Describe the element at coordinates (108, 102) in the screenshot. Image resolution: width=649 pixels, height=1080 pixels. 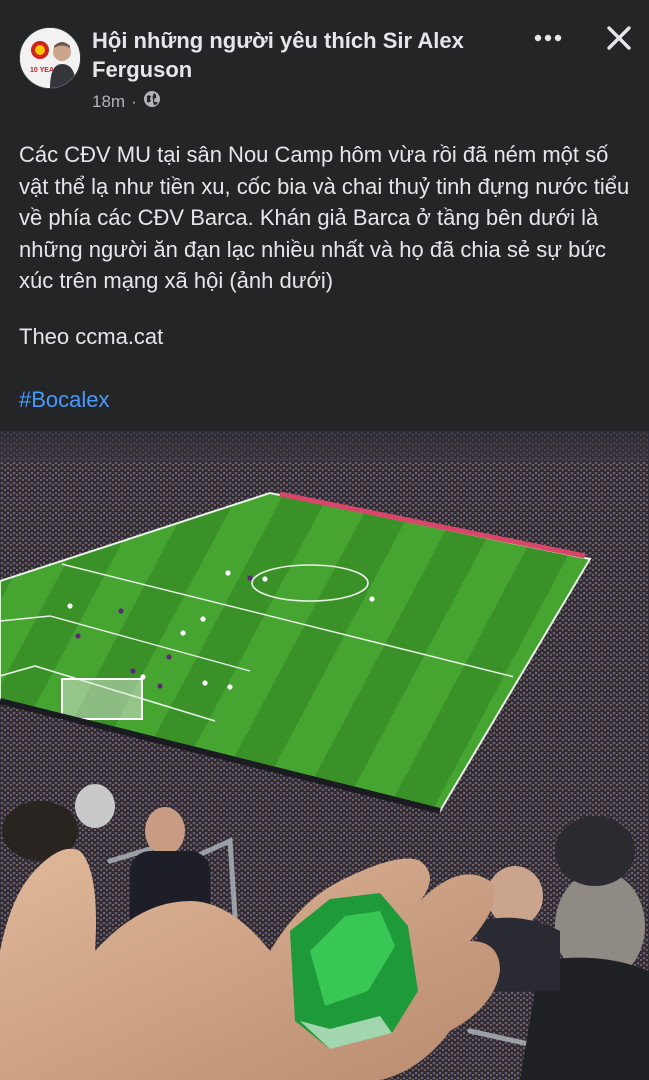
I see `post-time: 18m` at that location.